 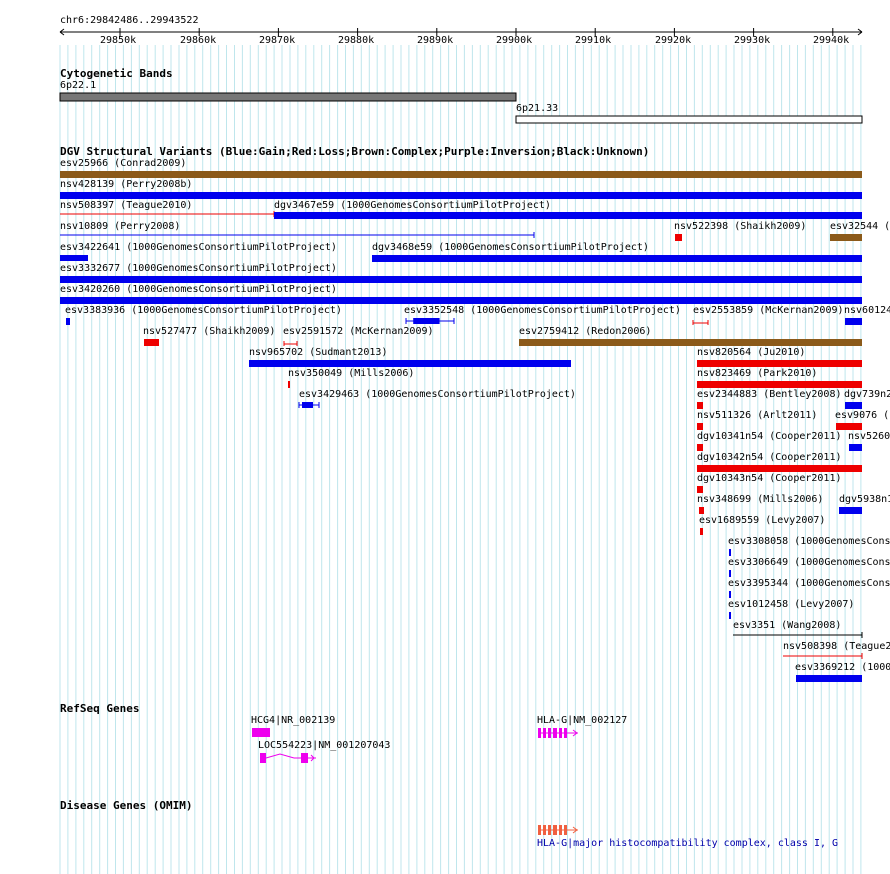 What do you see at coordinates (762, 521) in the screenshot?
I see `variant-label: esv1689559 (Levy2007)` at bounding box center [762, 521].